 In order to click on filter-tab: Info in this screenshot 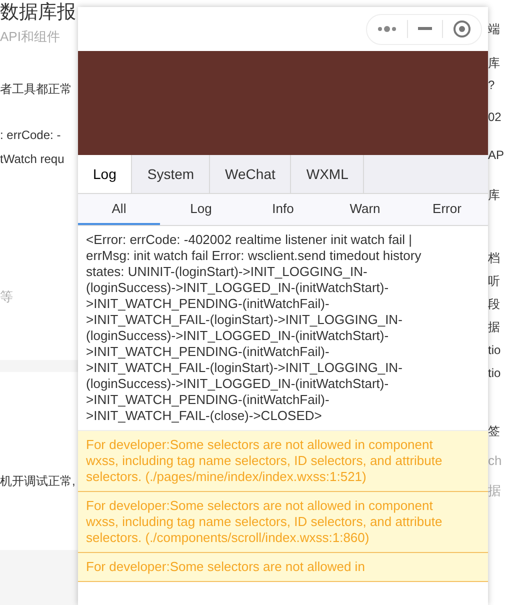, I will do `click(283, 209)`.